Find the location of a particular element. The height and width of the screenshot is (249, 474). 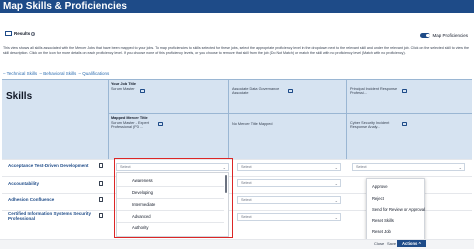

menu-item-approve: Approve is located at coordinates (380, 186).